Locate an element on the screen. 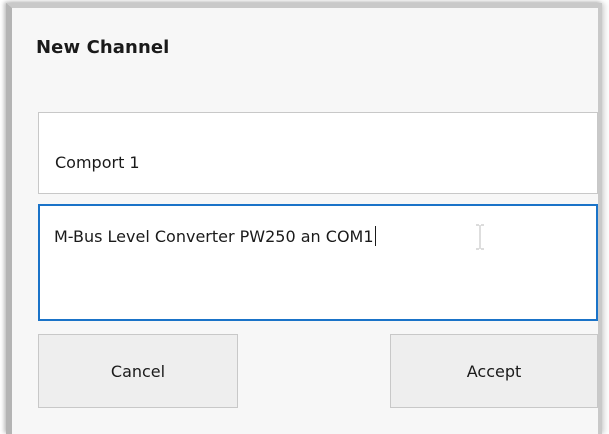 The image size is (609, 434). channel-description-value: M-Bus Level Converter PW250 an COM1 is located at coordinates (214, 236).